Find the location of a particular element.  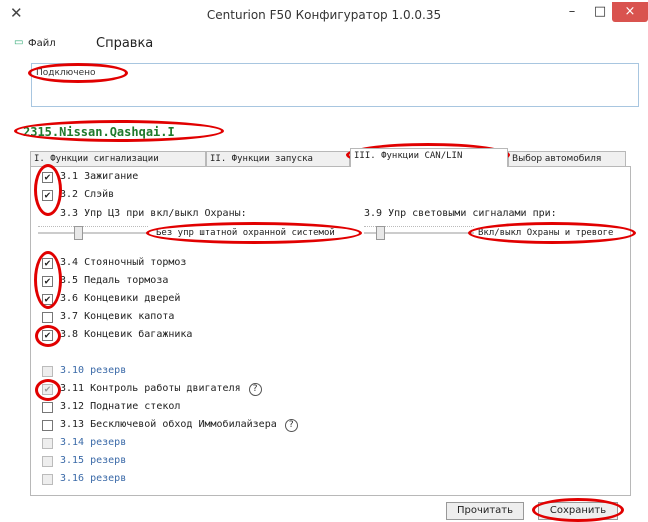

minimize-button: – is located at coordinates (572, 12).